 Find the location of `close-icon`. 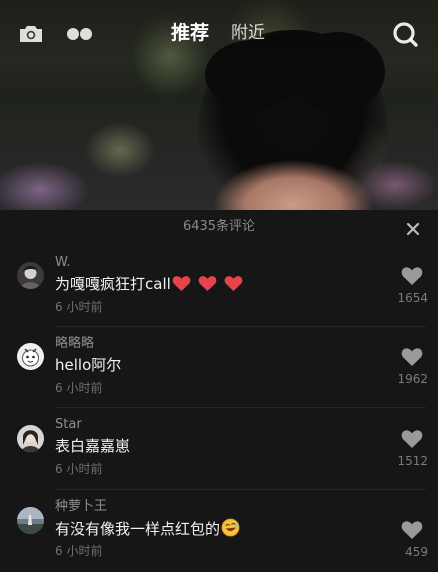

close-icon is located at coordinates (413, 229).